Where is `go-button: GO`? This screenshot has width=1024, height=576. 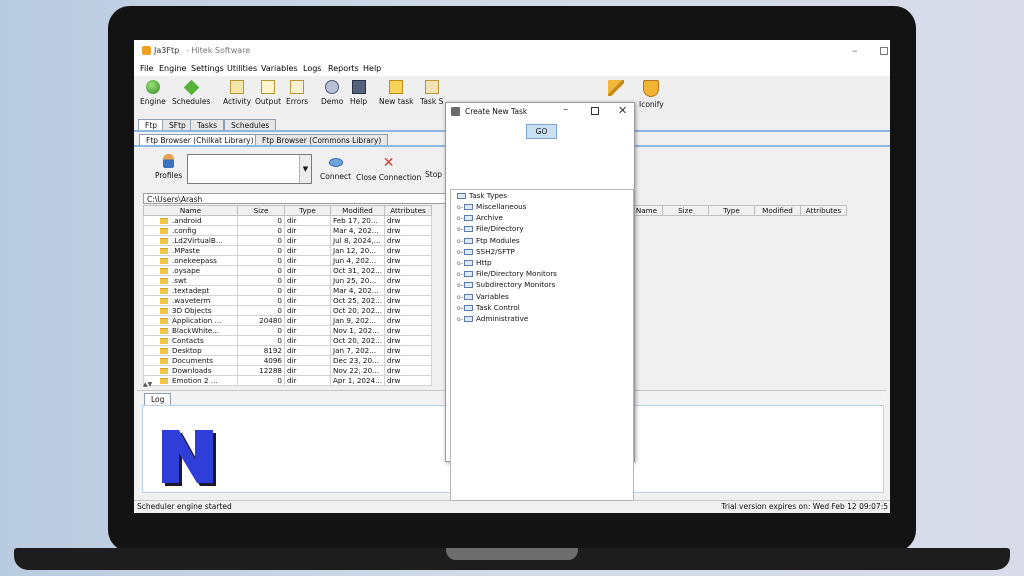 go-button: GO is located at coordinates (541, 131).